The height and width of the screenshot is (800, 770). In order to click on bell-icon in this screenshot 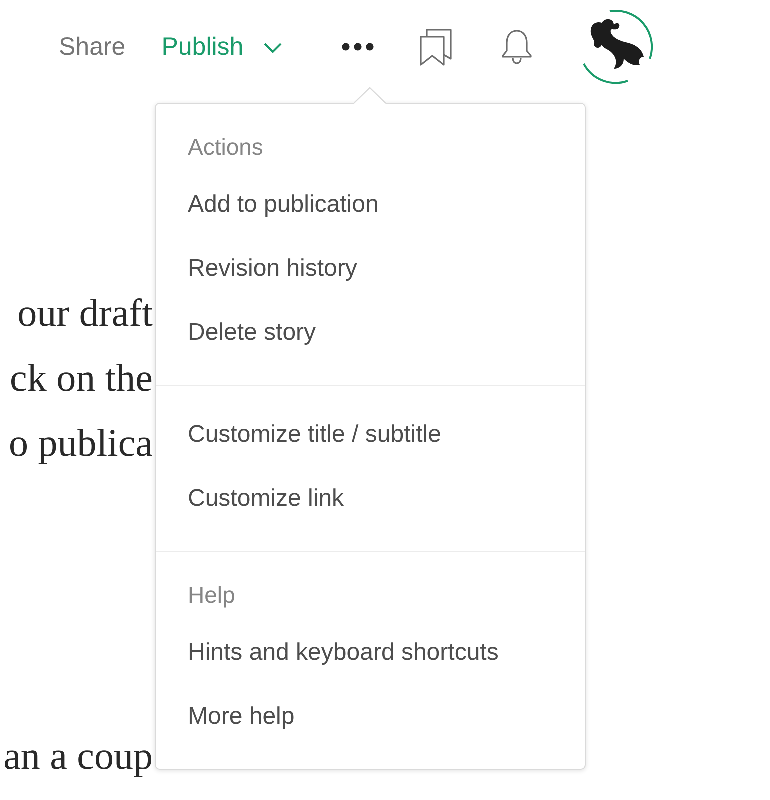, I will do `click(516, 47)`.